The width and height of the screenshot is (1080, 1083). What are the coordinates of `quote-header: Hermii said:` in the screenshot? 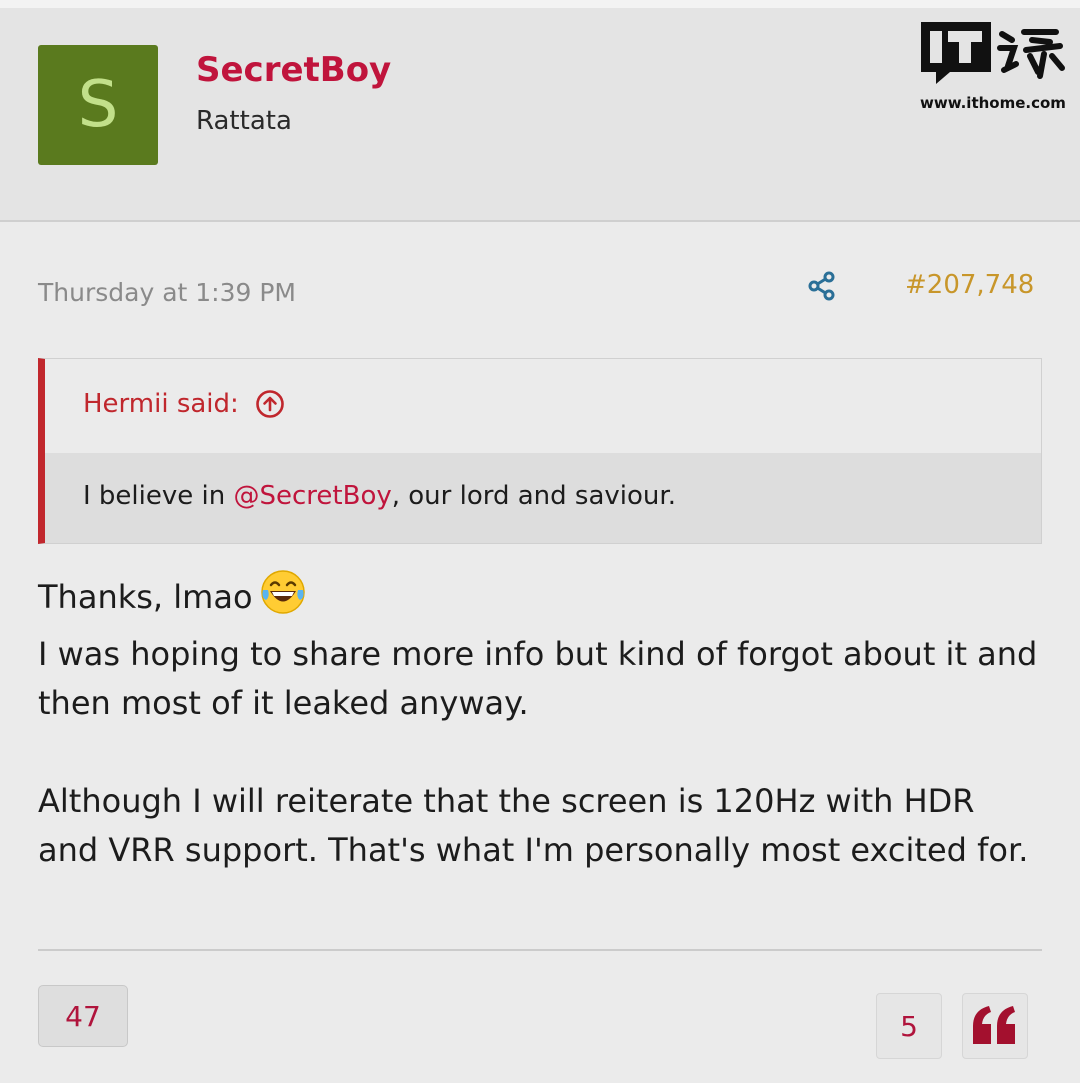 It's located at (543, 406).